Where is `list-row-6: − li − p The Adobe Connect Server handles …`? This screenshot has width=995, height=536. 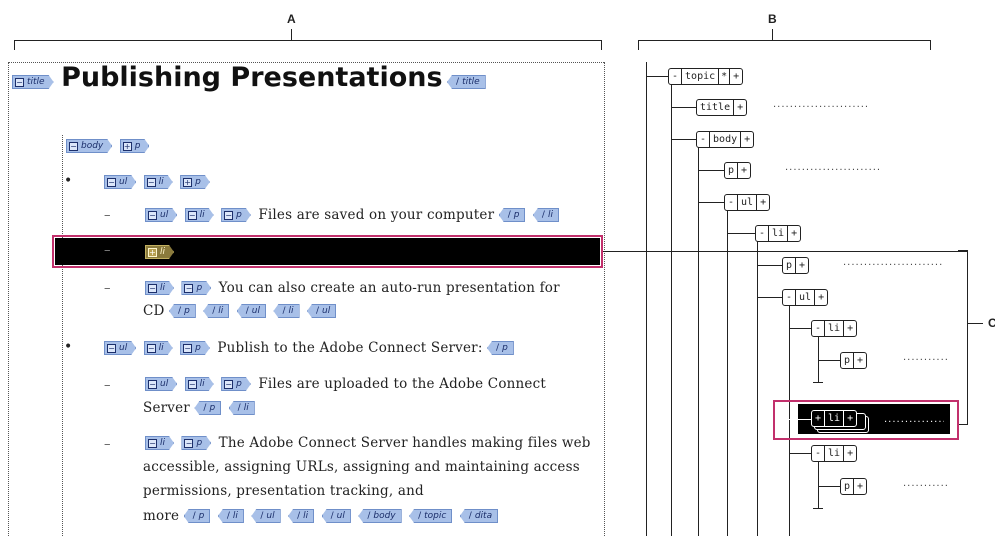 list-row-6: − li − p The Adobe Connect Server handles … is located at coordinates (368, 443).